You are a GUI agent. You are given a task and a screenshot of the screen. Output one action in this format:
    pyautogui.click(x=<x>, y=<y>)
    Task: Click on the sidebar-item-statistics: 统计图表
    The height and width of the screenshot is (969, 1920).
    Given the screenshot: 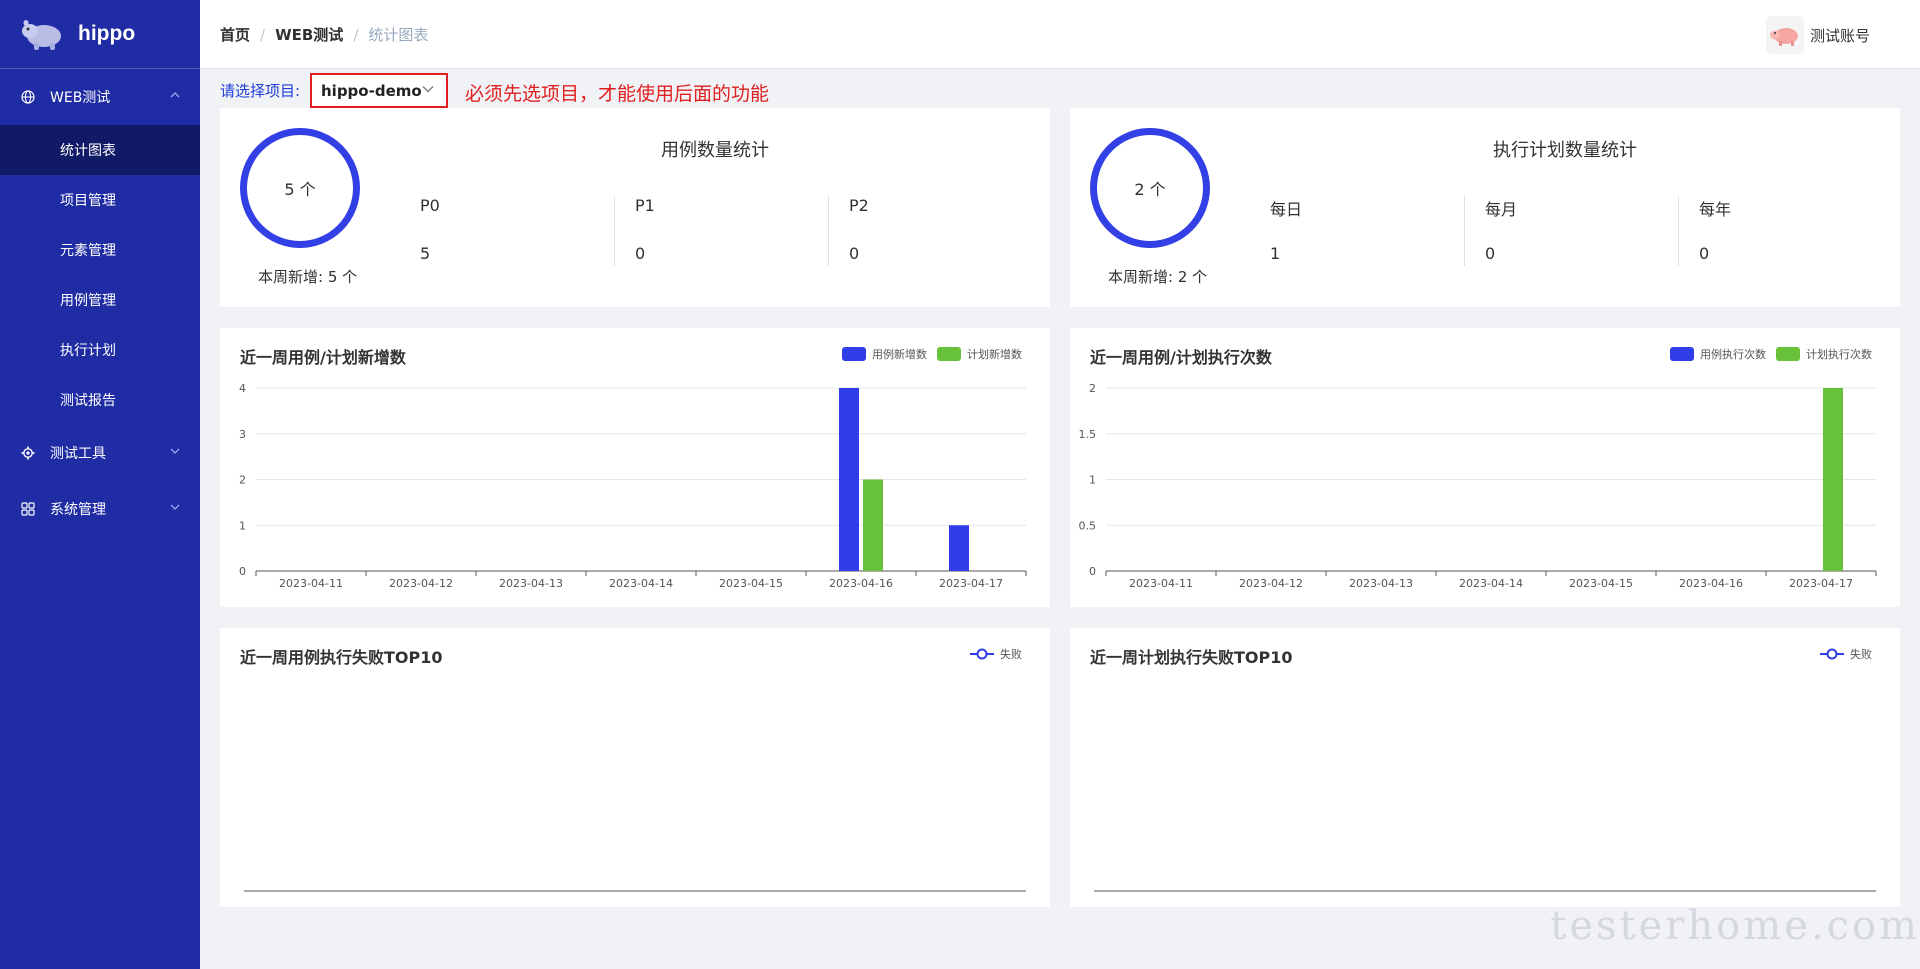 What is the action you would take?
    pyautogui.click(x=100, y=150)
    